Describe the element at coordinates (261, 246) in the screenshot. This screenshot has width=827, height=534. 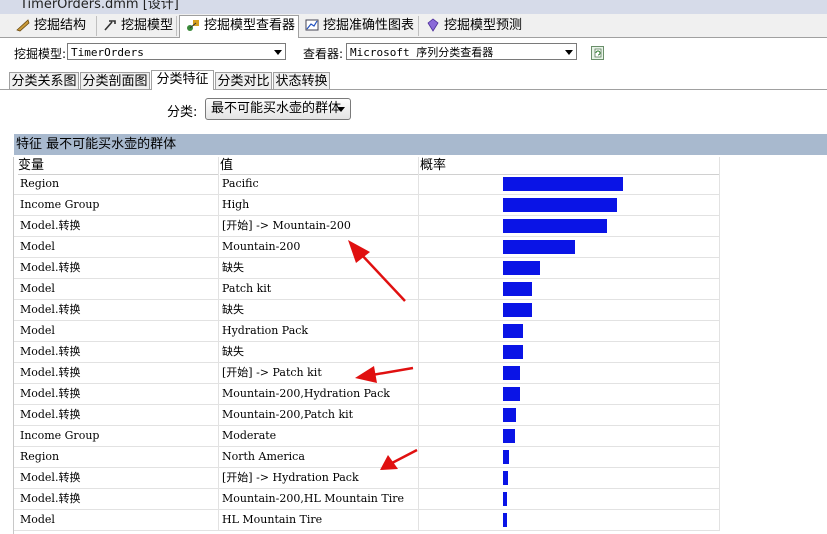
I see `value-cell: Mountain-200` at that location.